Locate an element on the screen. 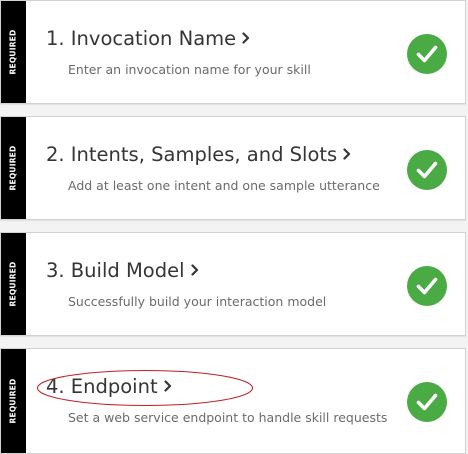 This screenshot has width=468, height=454. step-description: Enter an invocation name for your skill is located at coordinates (189, 69).